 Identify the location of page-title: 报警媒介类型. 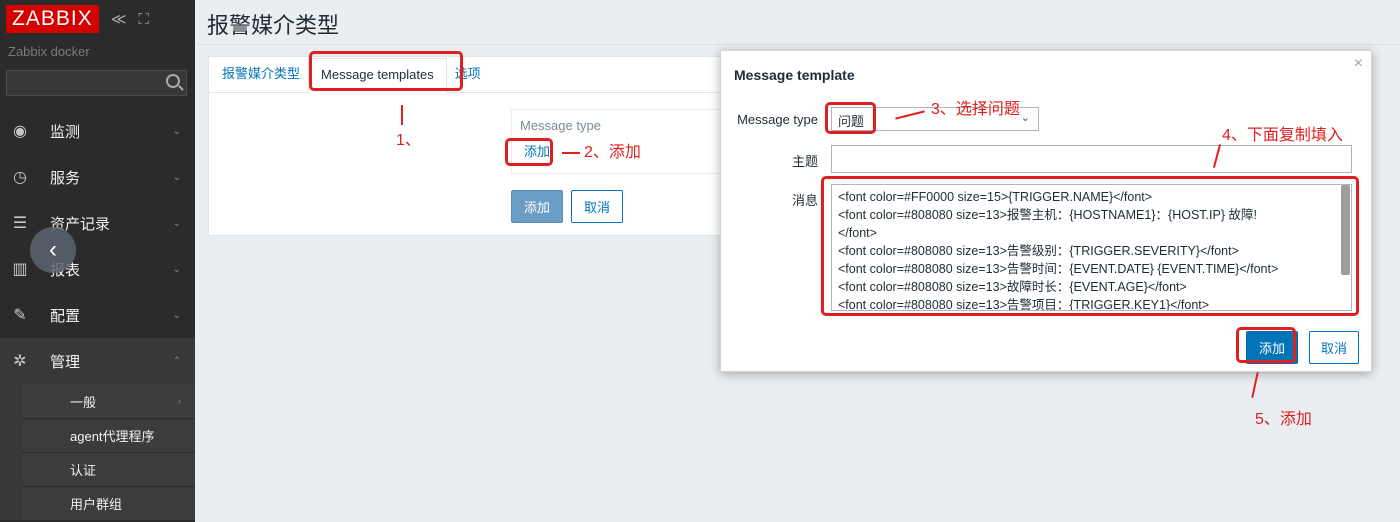
(273, 25).